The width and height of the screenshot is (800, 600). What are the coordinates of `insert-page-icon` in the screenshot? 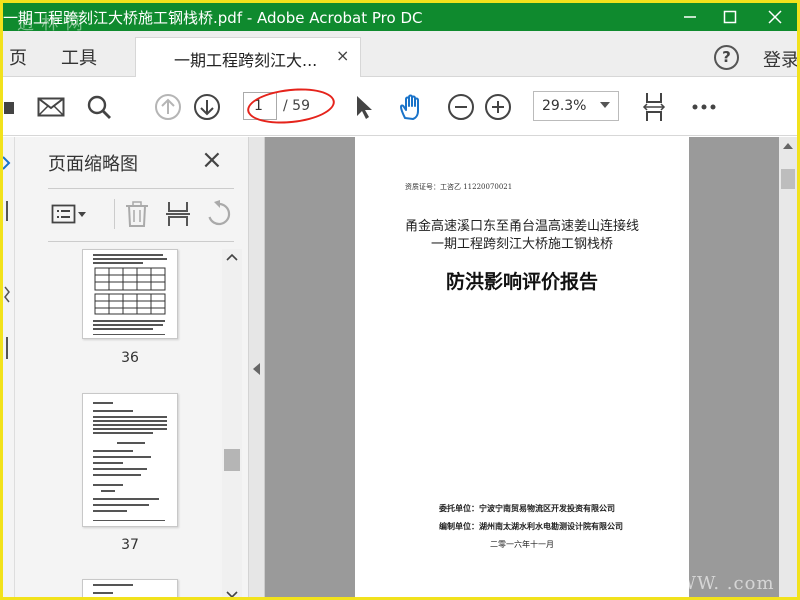 It's located at (178, 214).